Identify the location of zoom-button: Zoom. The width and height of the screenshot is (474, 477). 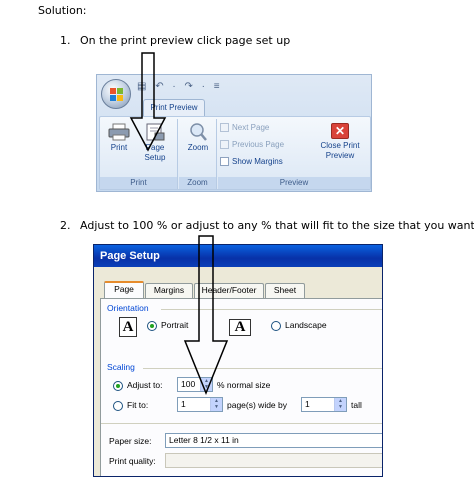
(198, 138).